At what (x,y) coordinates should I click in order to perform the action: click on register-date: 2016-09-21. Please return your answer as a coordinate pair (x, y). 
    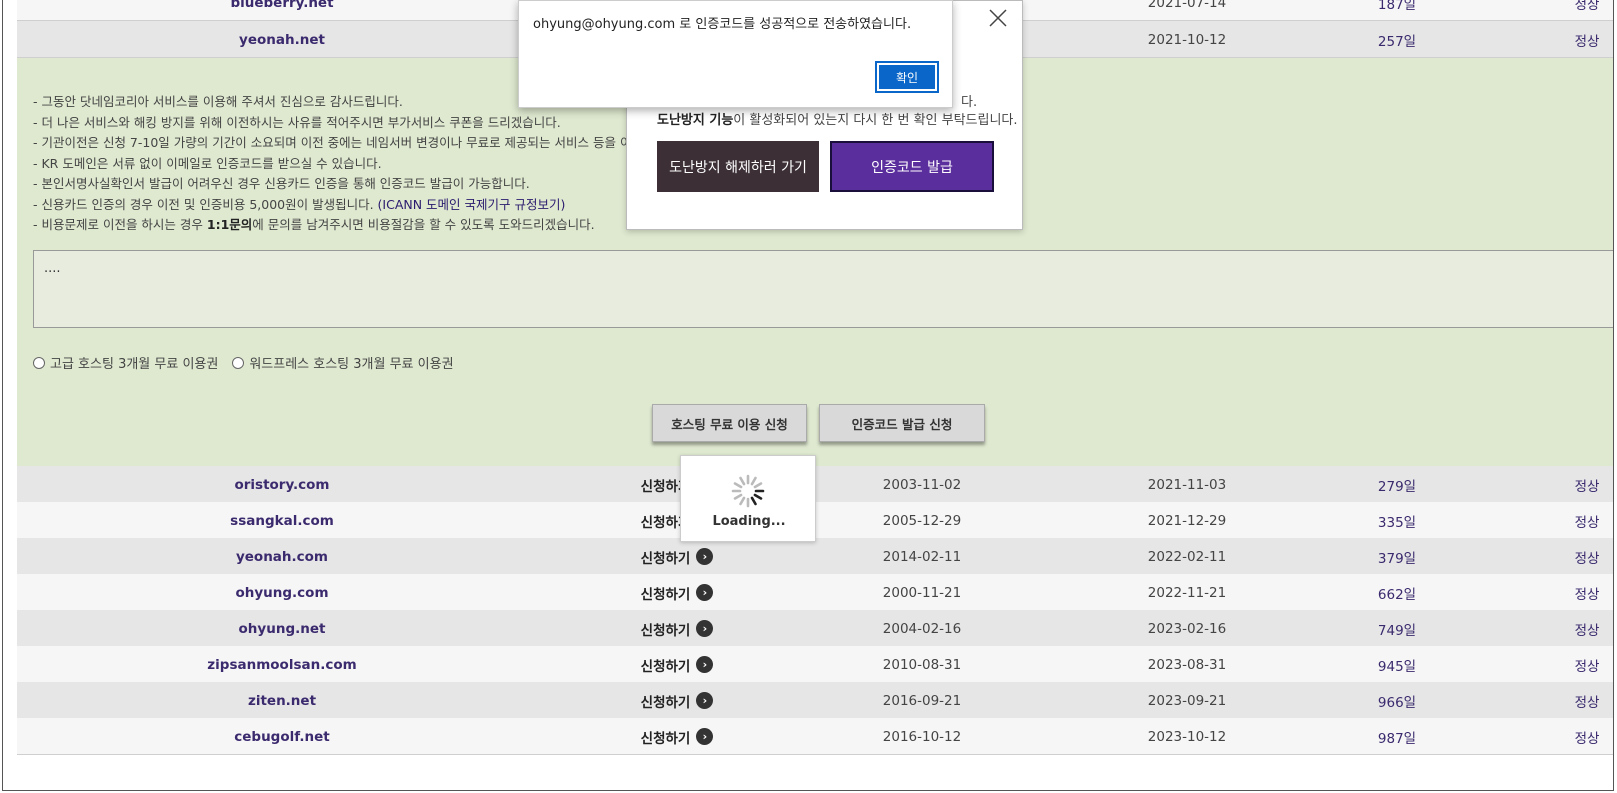
    Looking at the image, I should click on (922, 700).